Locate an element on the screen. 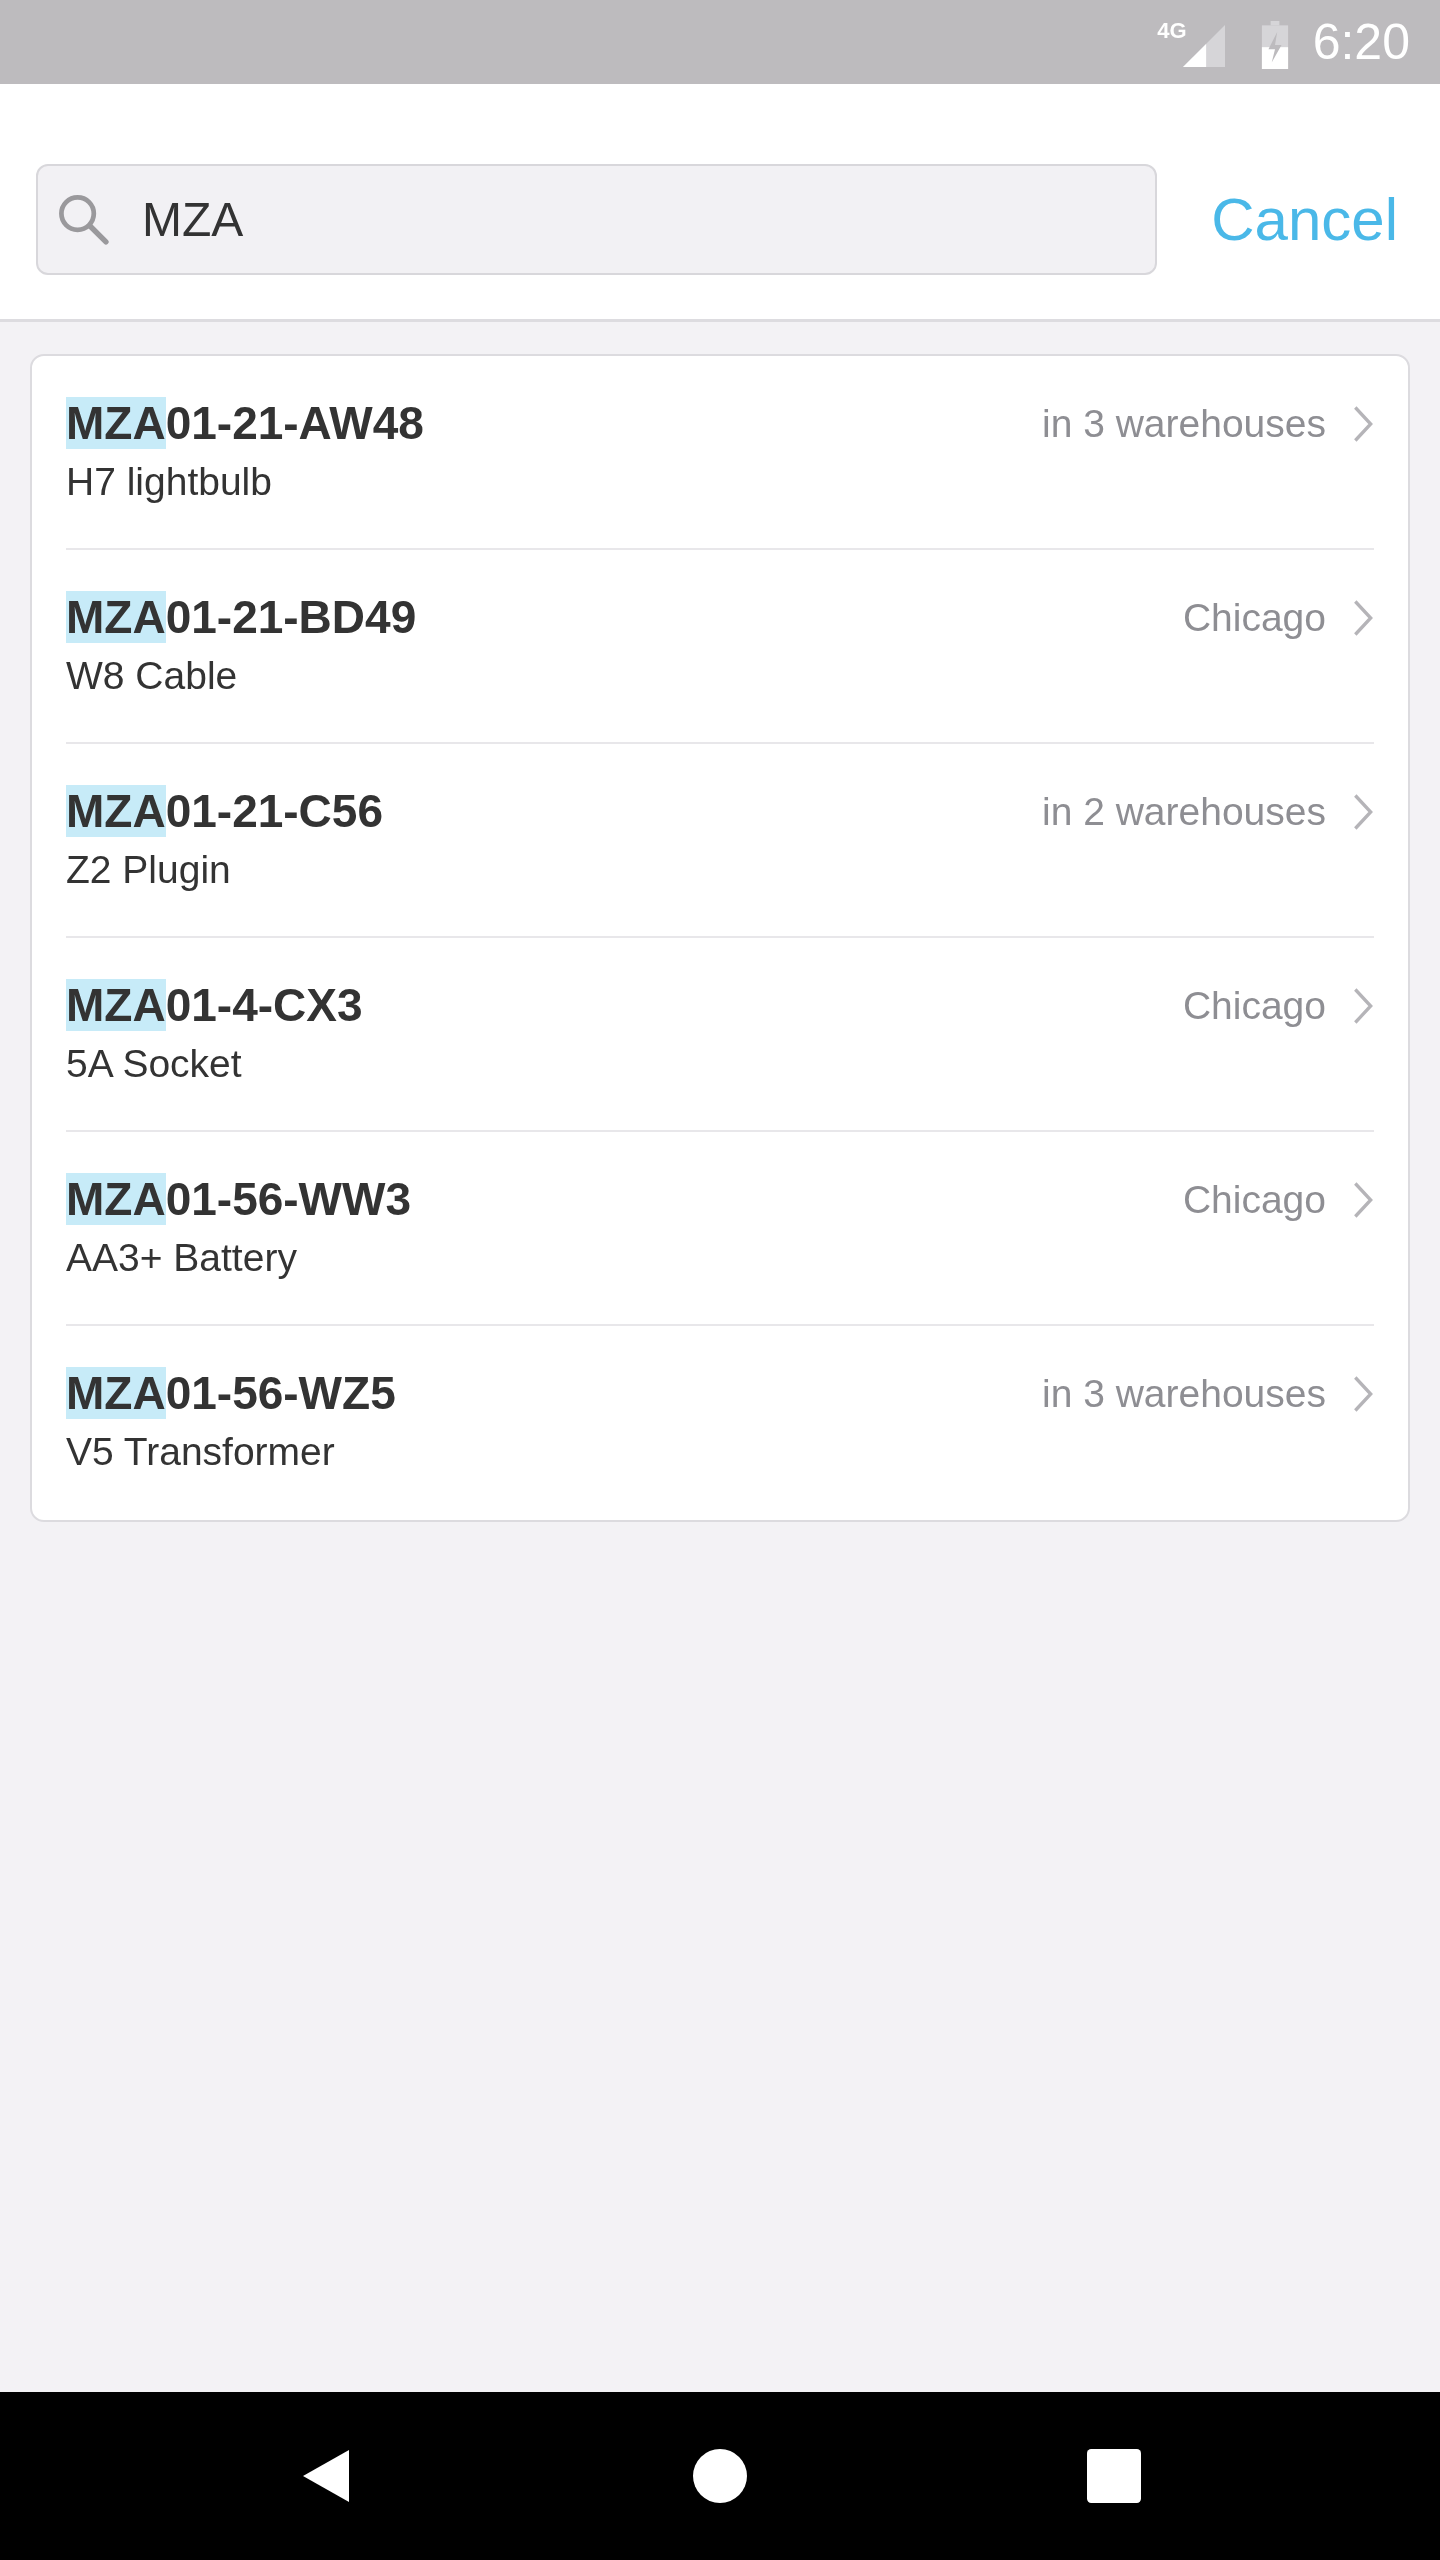 The image size is (1440, 2560). result-row: MZA01-21-BD49 W8 Cable Chicago is located at coordinates (720, 647).